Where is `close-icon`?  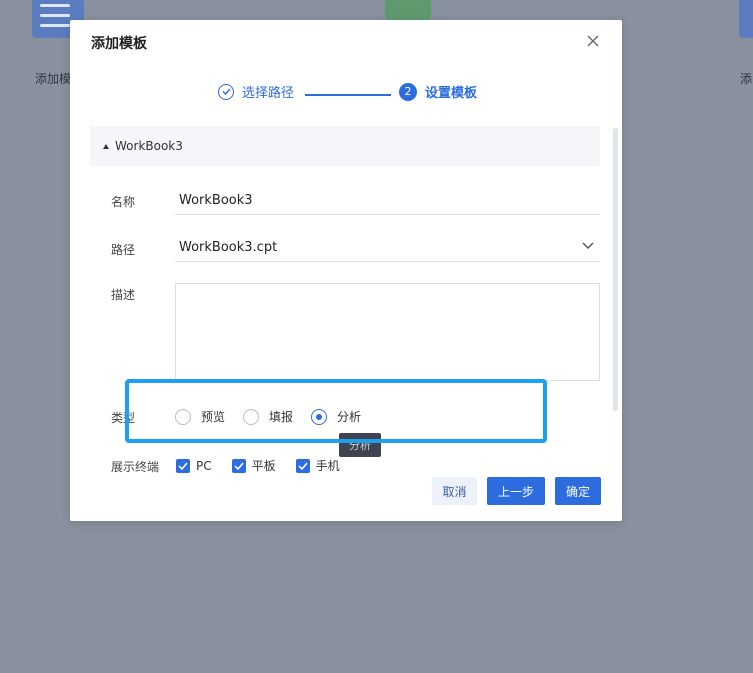 close-icon is located at coordinates (593, 41).